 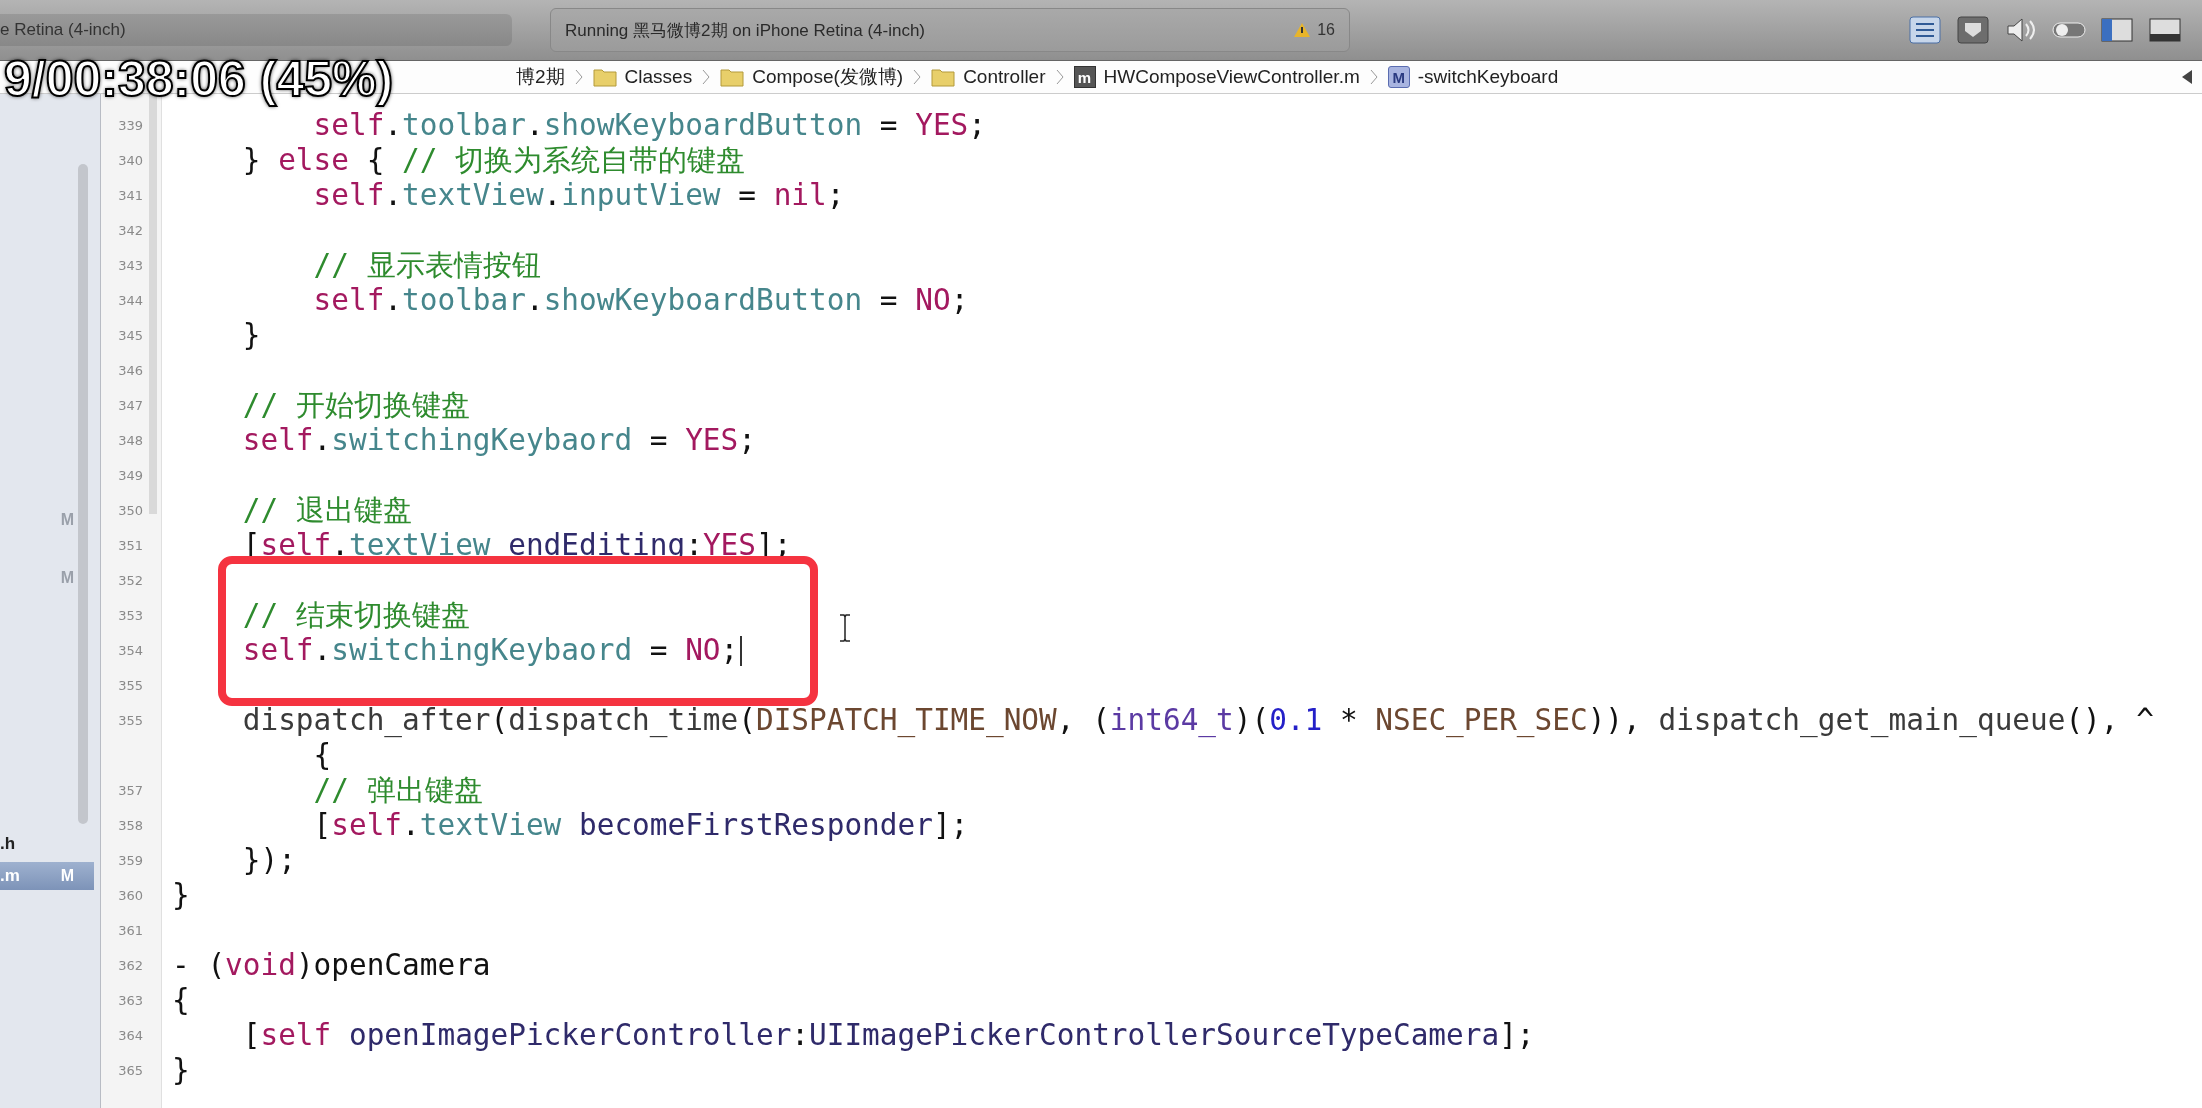 What do you see at coordinates (988, 77) in the screenshot?
I see `breadcrumb-item: Controller` at bounding box center [988, 77].